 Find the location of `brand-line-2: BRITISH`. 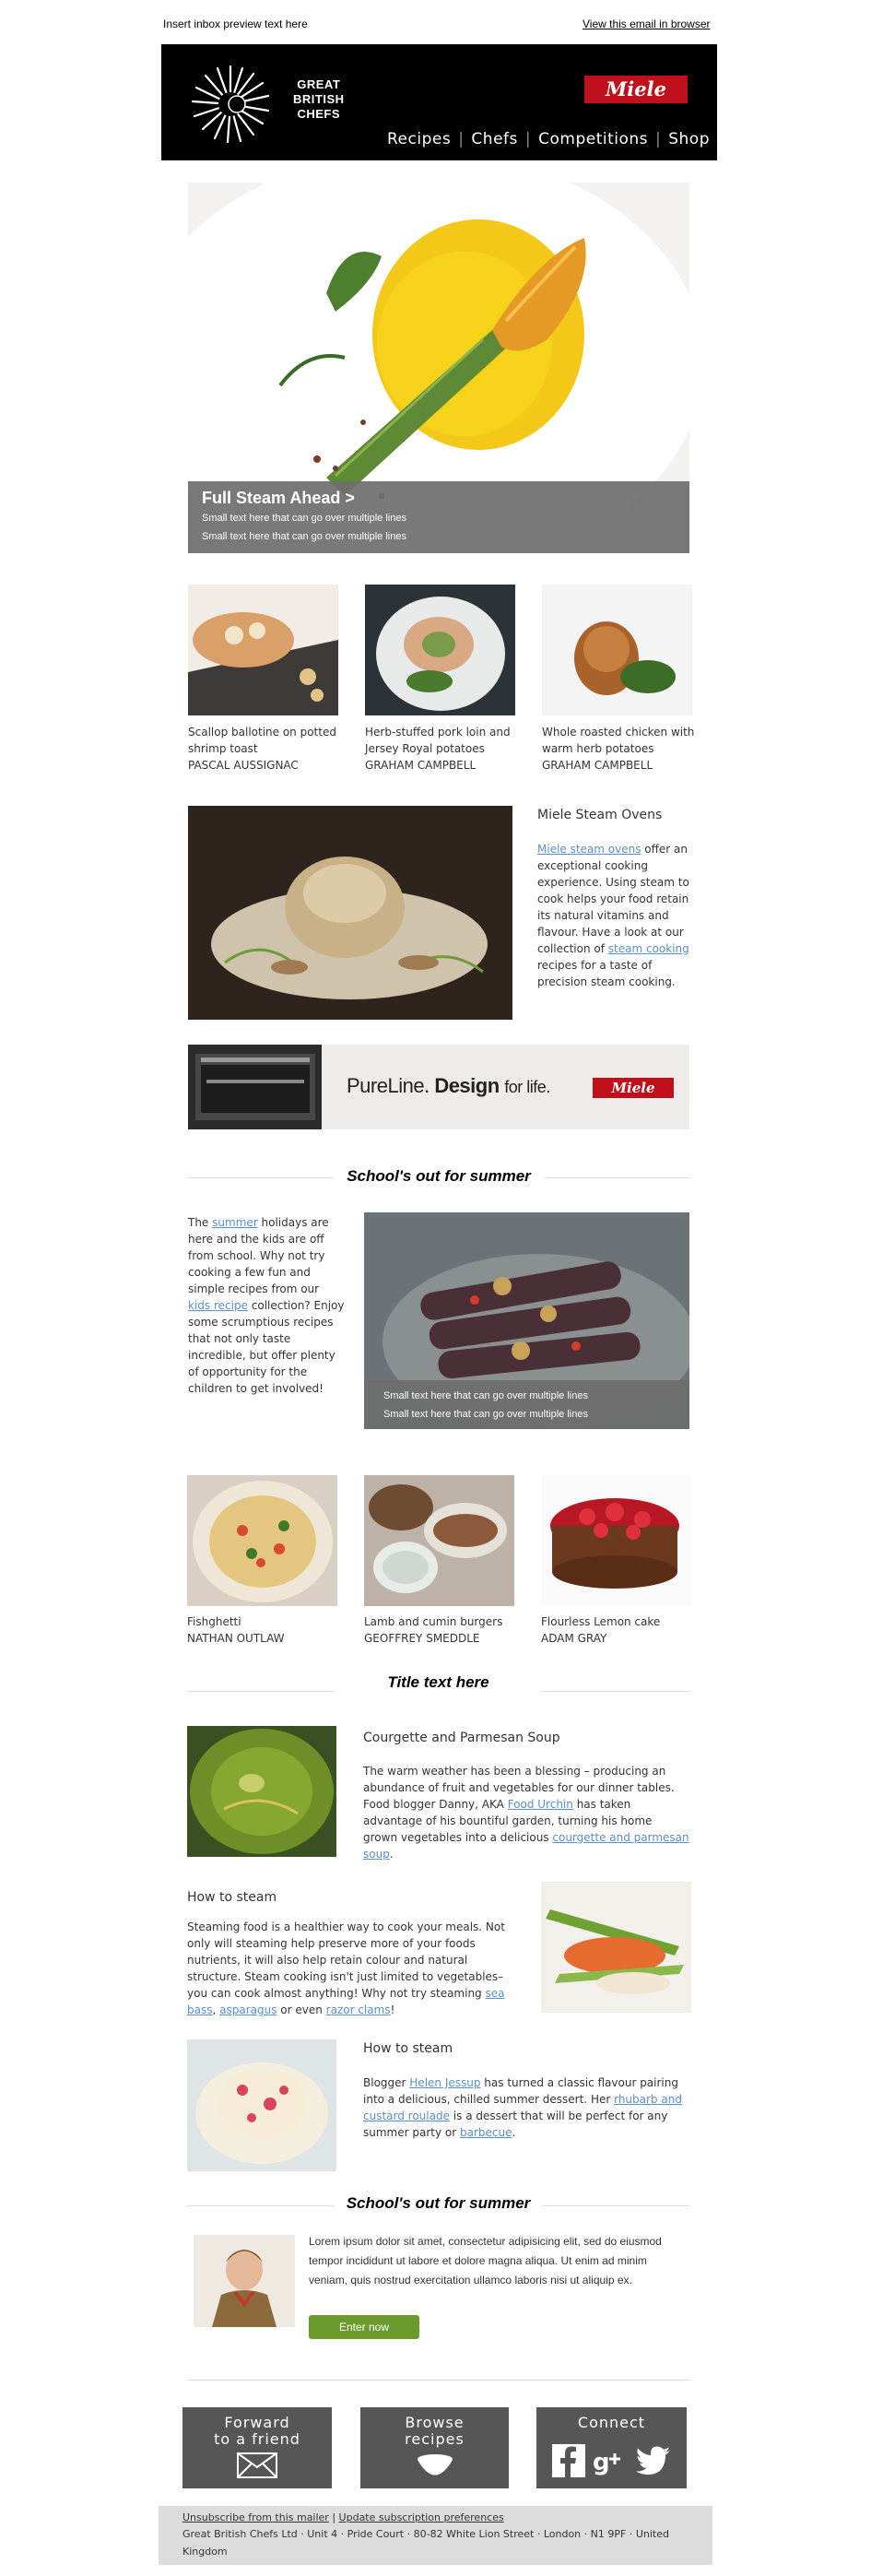

brand-line-2: BRITISH is located at coordinates (319, 99).